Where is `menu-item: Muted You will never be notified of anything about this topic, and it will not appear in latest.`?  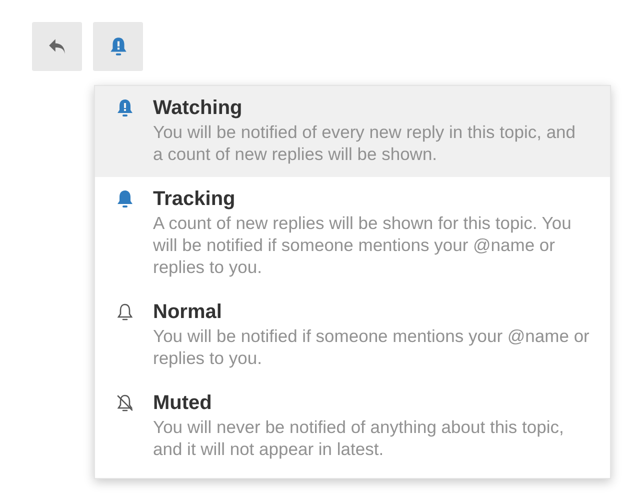
menu-item: Muted You will never be notified of anything about this topic, and it will not appear in latest. is located at coordinates (352, 426).